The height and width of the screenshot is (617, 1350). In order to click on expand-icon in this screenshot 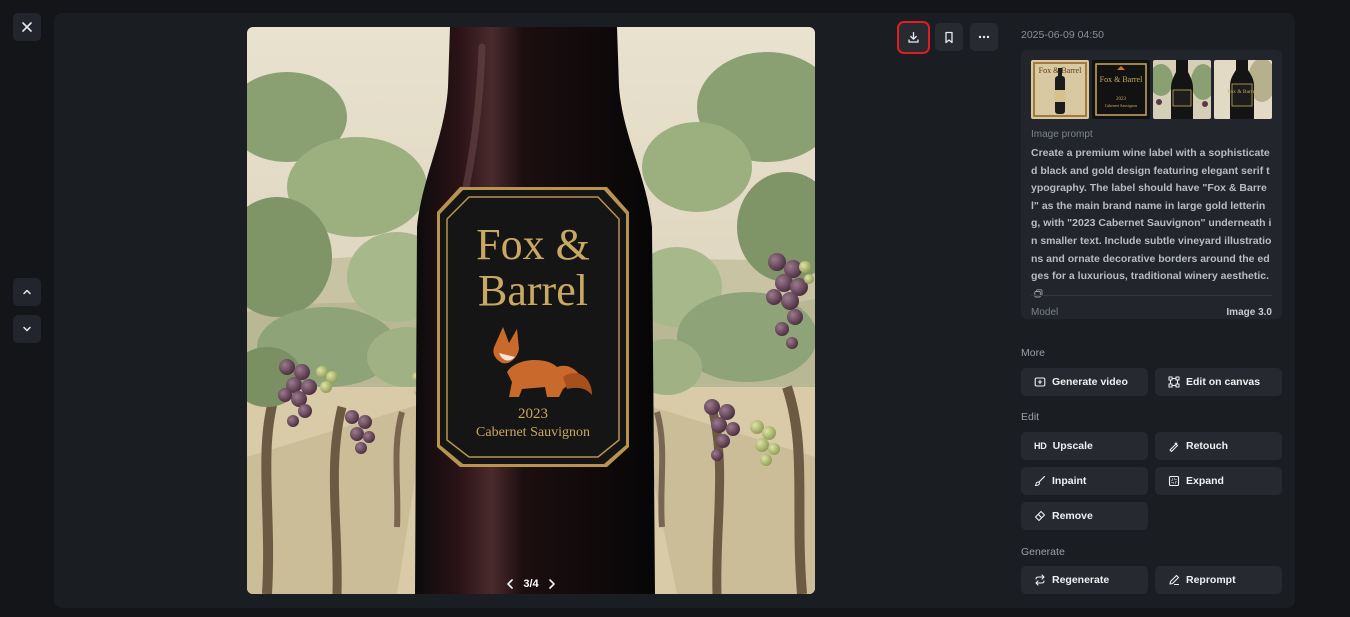, I will do `click(1174, 481)`.